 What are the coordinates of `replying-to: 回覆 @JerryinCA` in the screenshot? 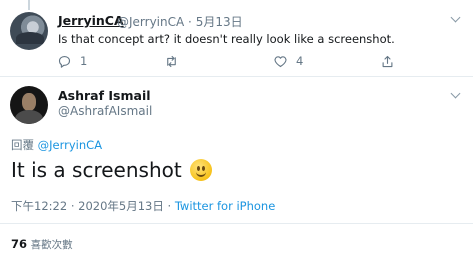 It's located at (56, 145).